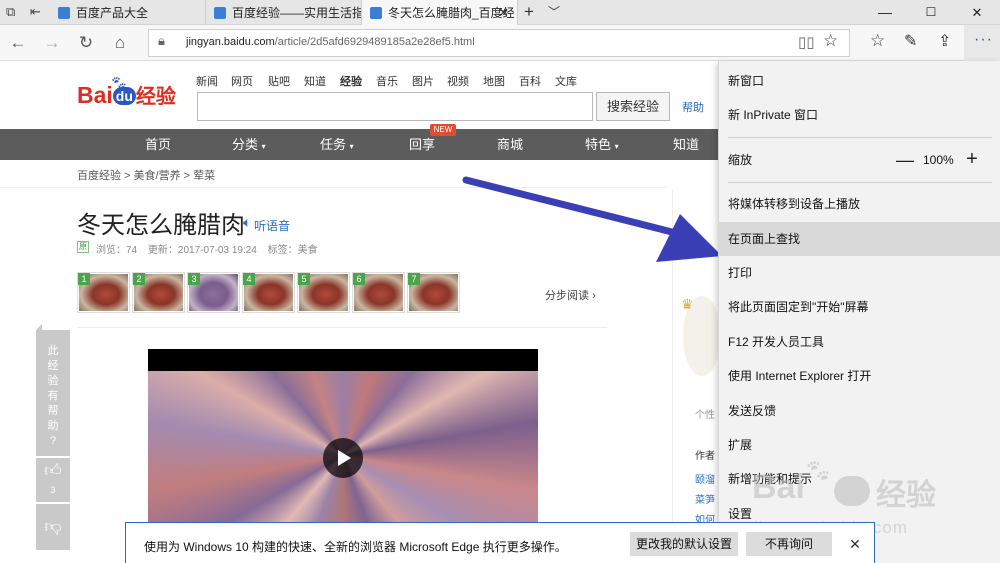 Image resolution: width=1000 pixels, height=563 pixels. What do you see at coordinates (859, 204) in the screenshot?
I see `menu-cast-media: 将媒体转移到设备上播放` at bounding box center [859, 204].